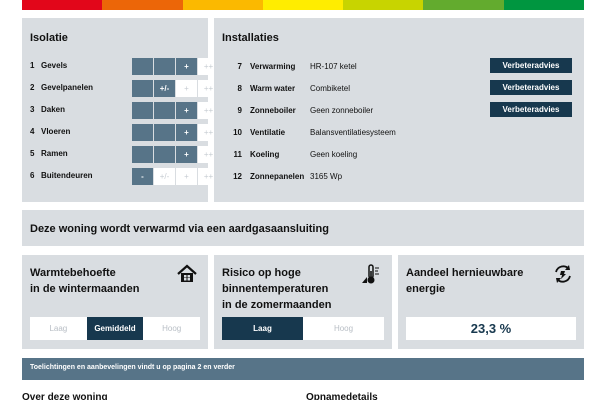 The width and height of the screenshot is (600, 400). Describe the element at coordinates (333, 66) in the screenshot. I see `installatie-value: HR-107 ketel` at that location.